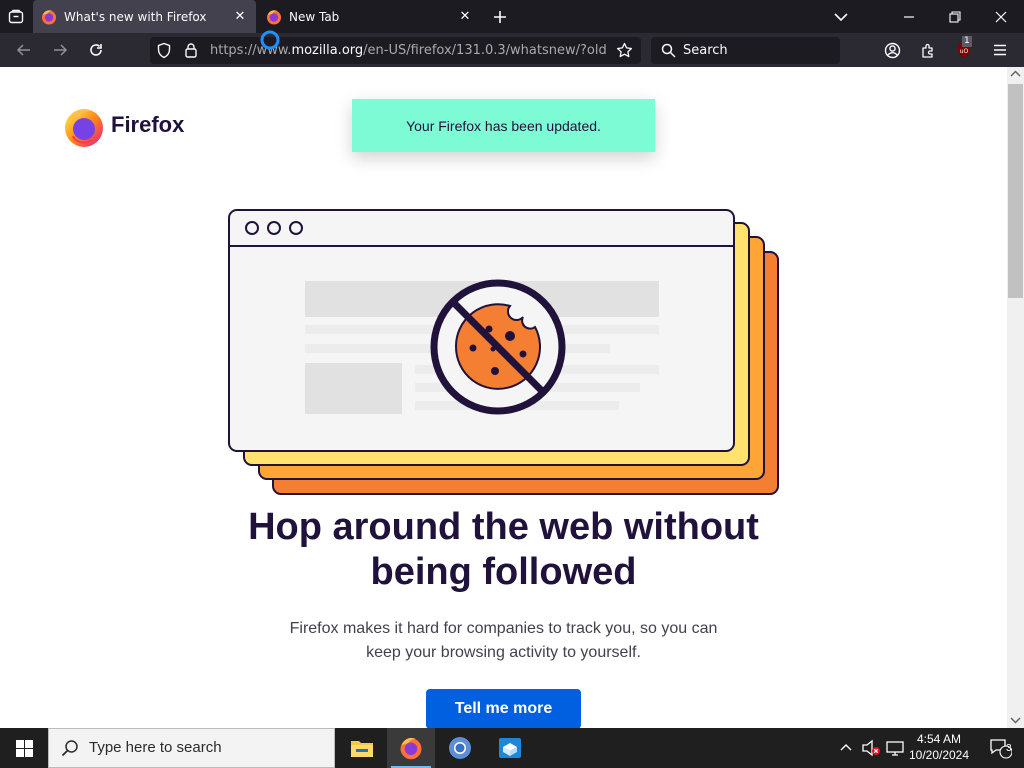 The width and height of the screenshot is (1024, 768). I want to click on restore-button, so click(955, 16).